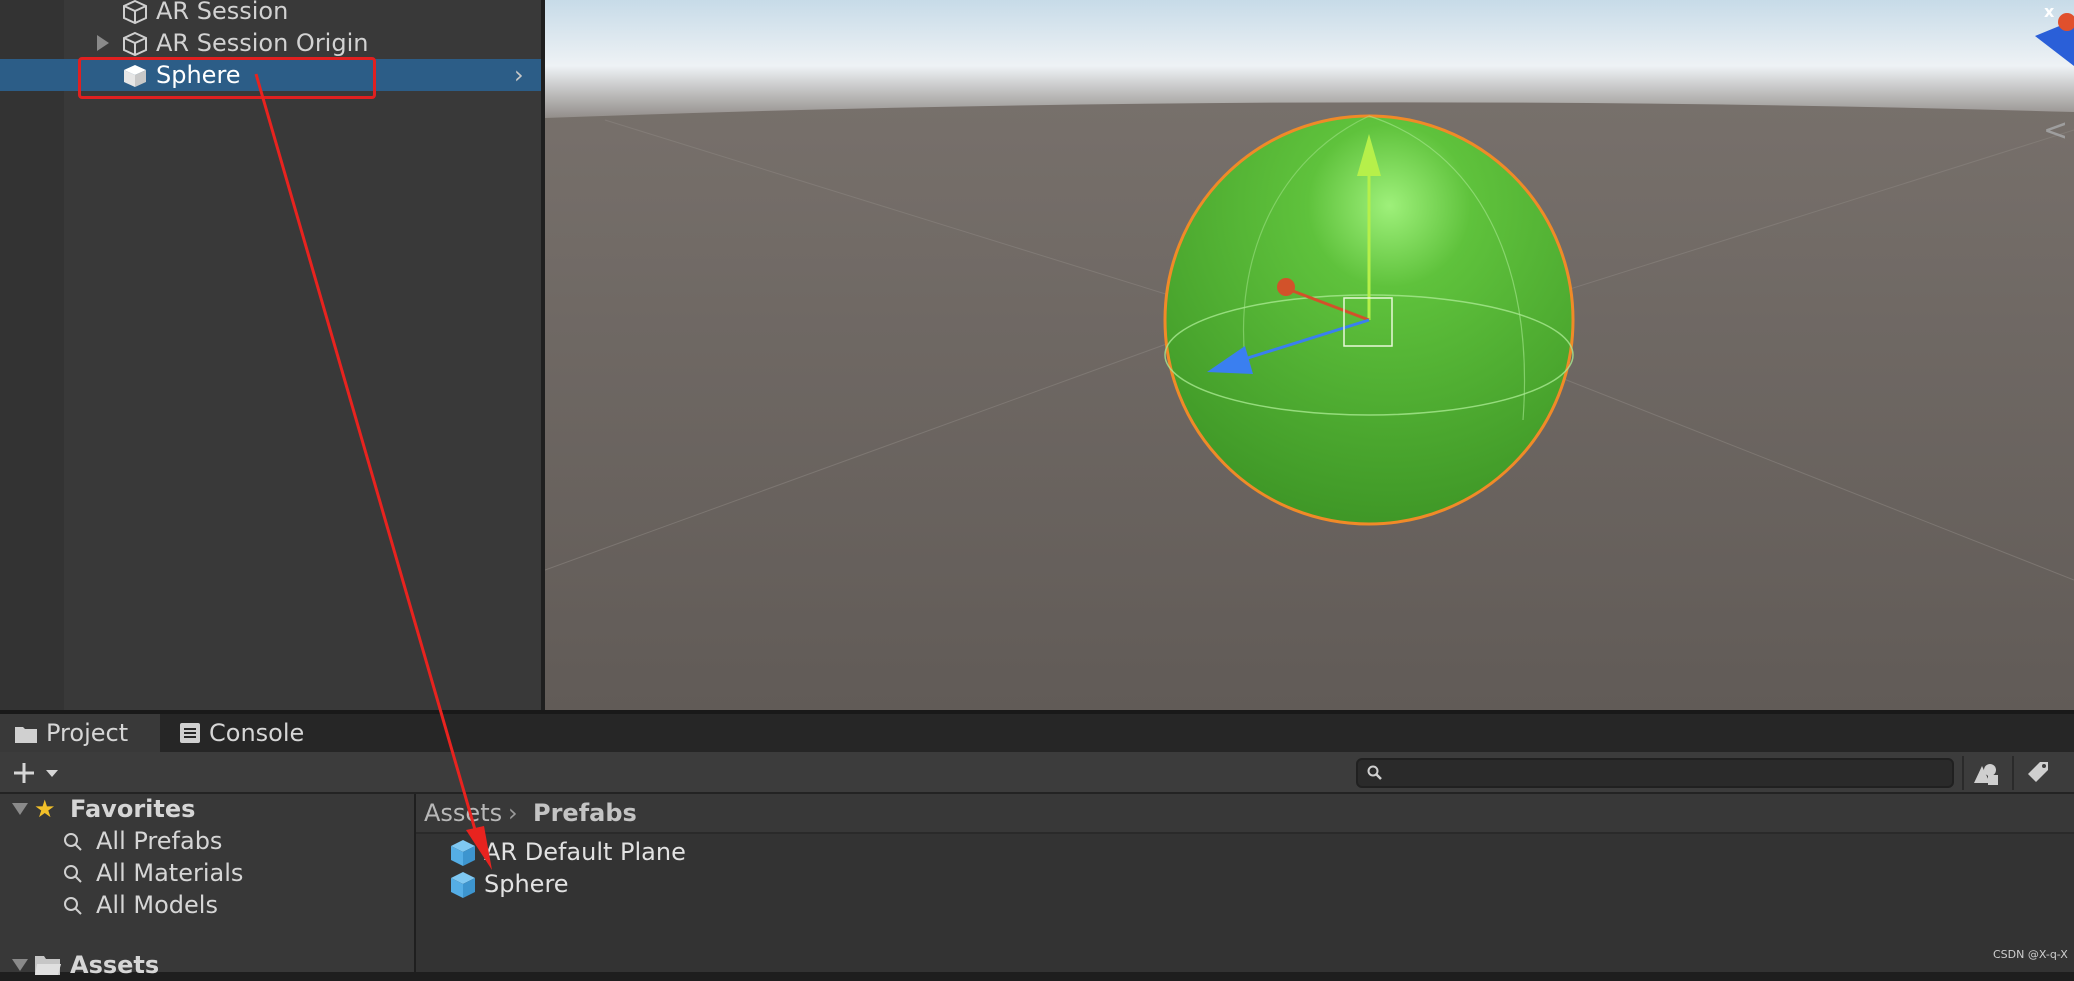 The height and width of the screenshot is (981, 2074). I want to click on tab-project: Project, so click(80, 733).